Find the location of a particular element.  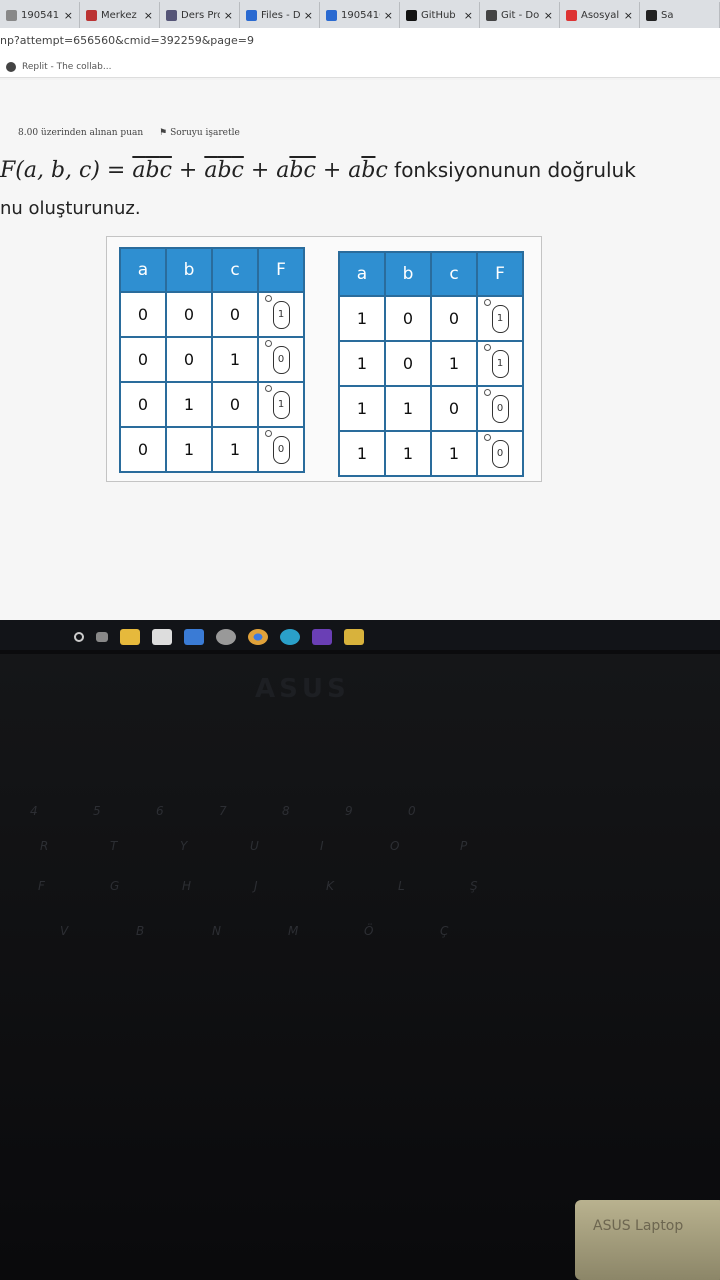

browser-tab: 190541 × is located at coordinates (40, 15).